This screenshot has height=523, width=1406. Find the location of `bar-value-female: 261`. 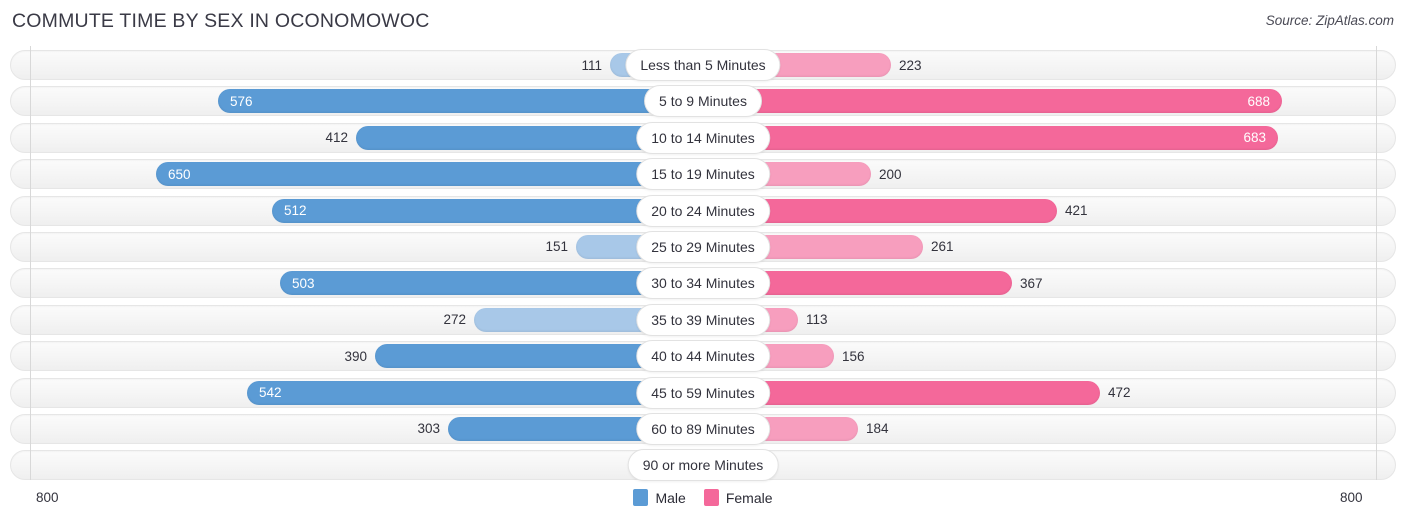

bar-value-female: 261 is located at coordinates (942, 247).